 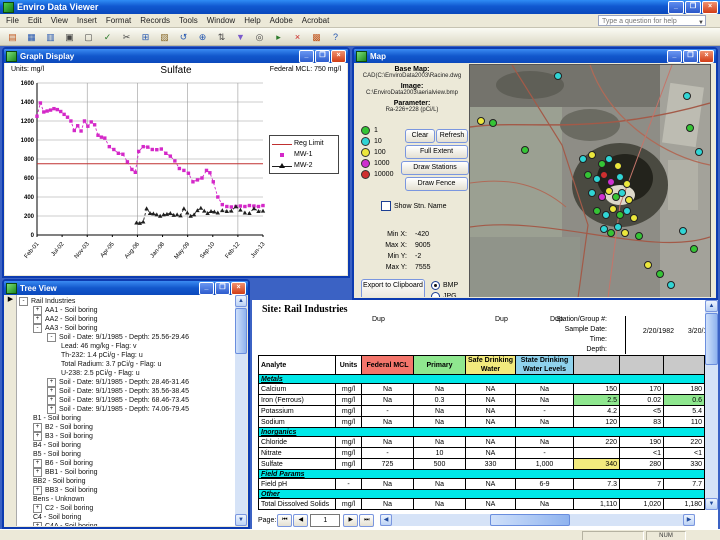 I want to click on menu-item-tools: Tools, so click(x=188, y=20).